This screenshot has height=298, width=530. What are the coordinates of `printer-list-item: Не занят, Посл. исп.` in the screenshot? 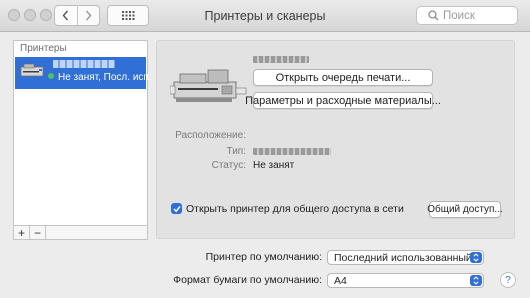 It's located at (83, 73).